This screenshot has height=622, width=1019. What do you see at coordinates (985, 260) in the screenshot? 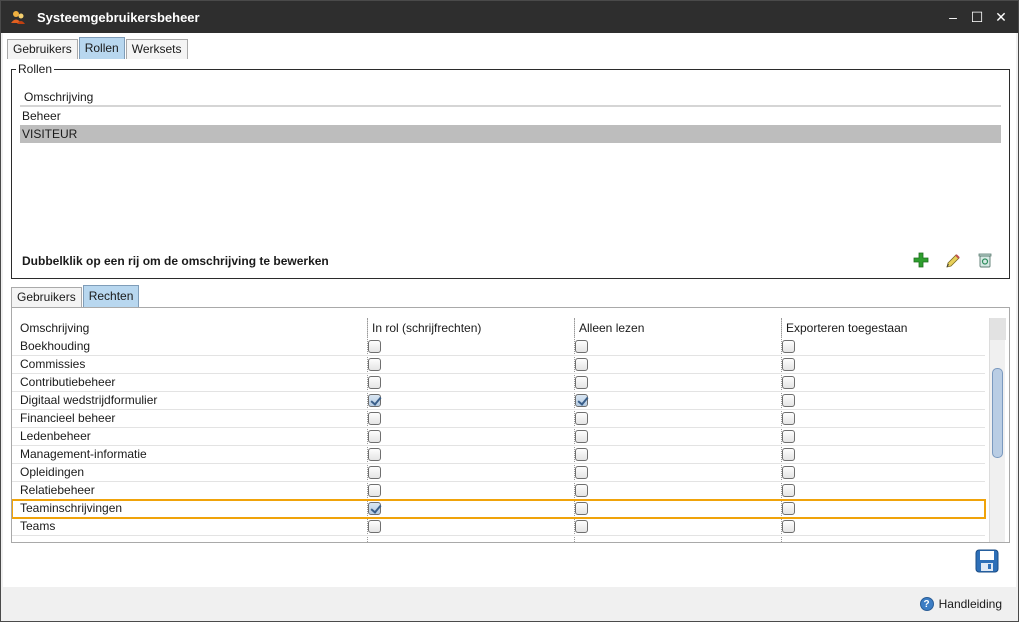
I see `trash-icon` at bounding box center [985, 260].